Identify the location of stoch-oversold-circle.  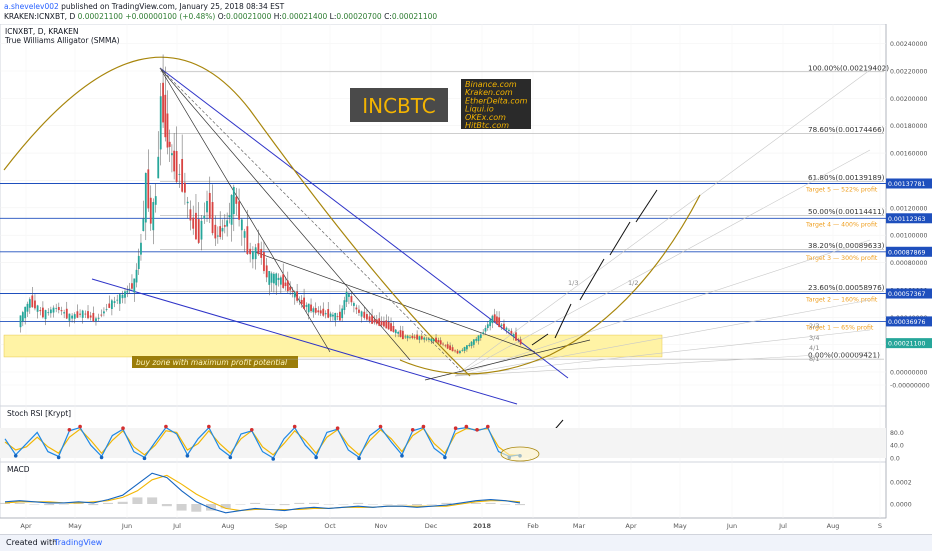
(520, 454).